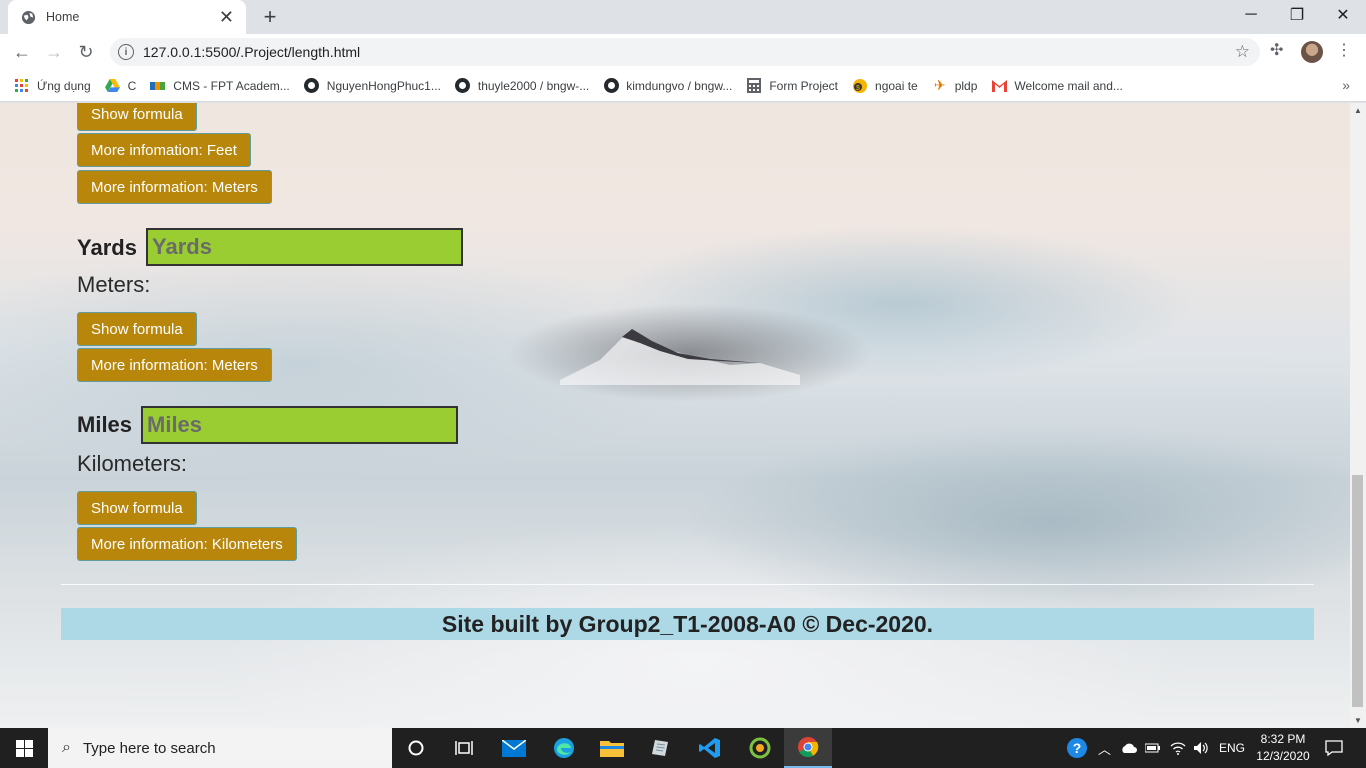  Describe the element at coordinates (132, 463) in the screenshot. I see `kilometers-result-label: Kilometers:` at that location.